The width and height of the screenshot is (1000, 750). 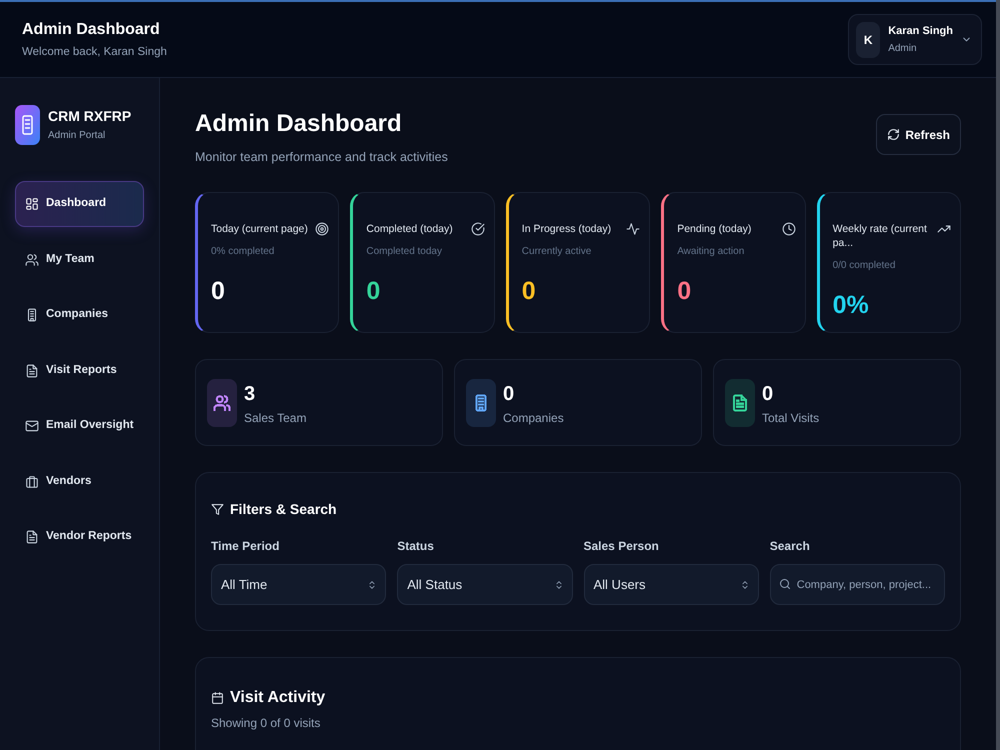 What do you see at coordinates (622, 546) in the screenshot?
I see `field-label: Sales Person` at bounding box center [622, 546].